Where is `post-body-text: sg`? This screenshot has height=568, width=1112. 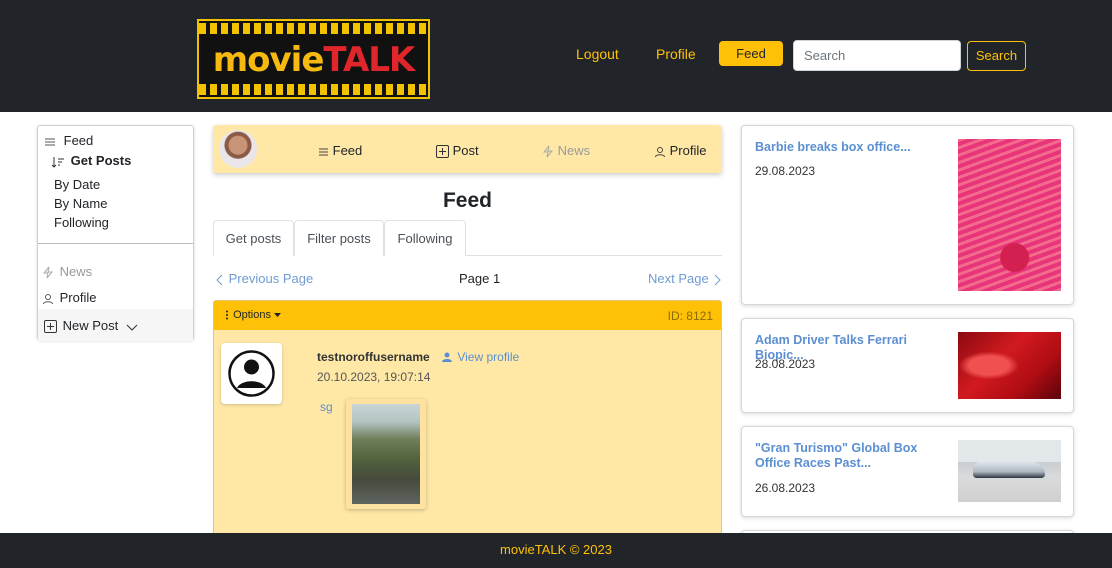
post-body-text: sg is located at coordinates (326, 407).